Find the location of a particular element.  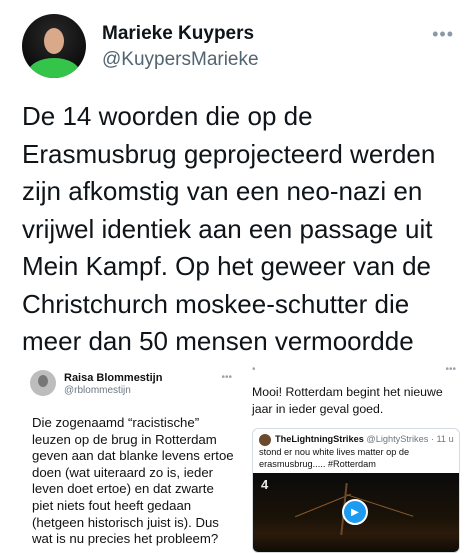

author-avatar is located at coordinates (54, 46).